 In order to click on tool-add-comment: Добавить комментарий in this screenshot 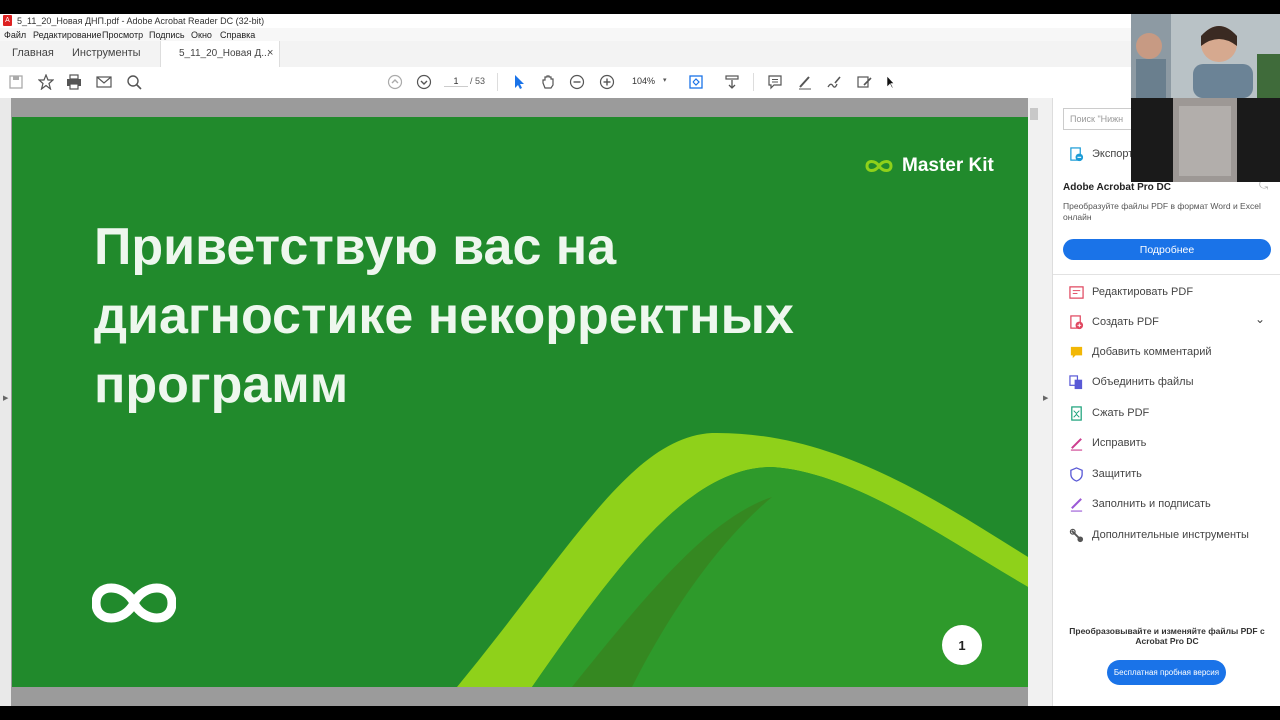, I will do `click(1140, 352)`.